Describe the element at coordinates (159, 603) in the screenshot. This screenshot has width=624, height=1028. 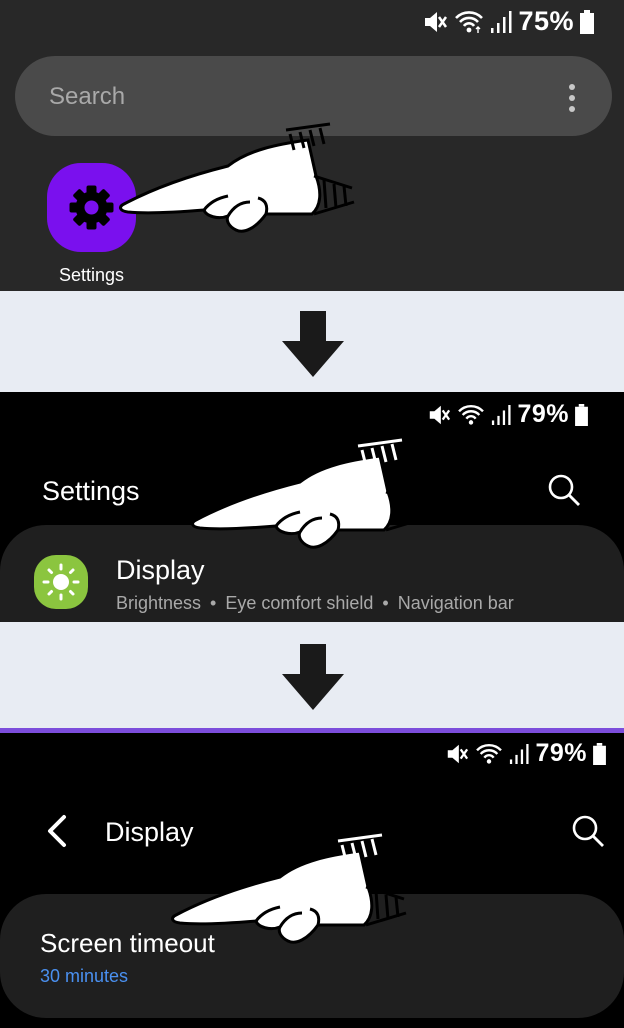
I see `subtitle-brightness: Brightness` at that location.